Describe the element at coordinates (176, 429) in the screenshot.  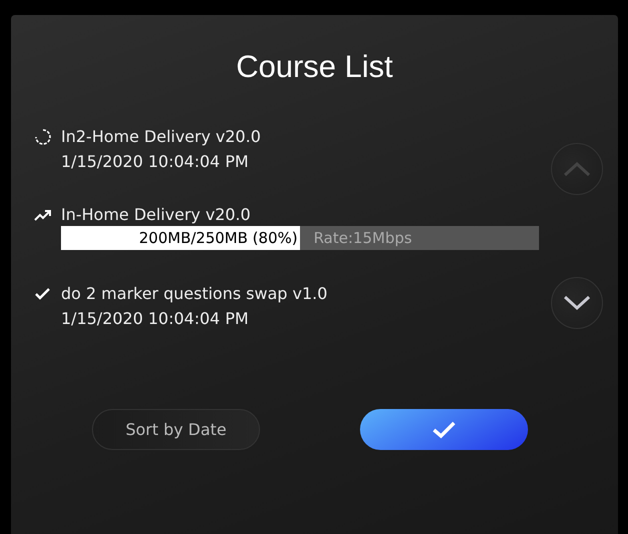
I see `sort-button: Sort by Date` at that location.